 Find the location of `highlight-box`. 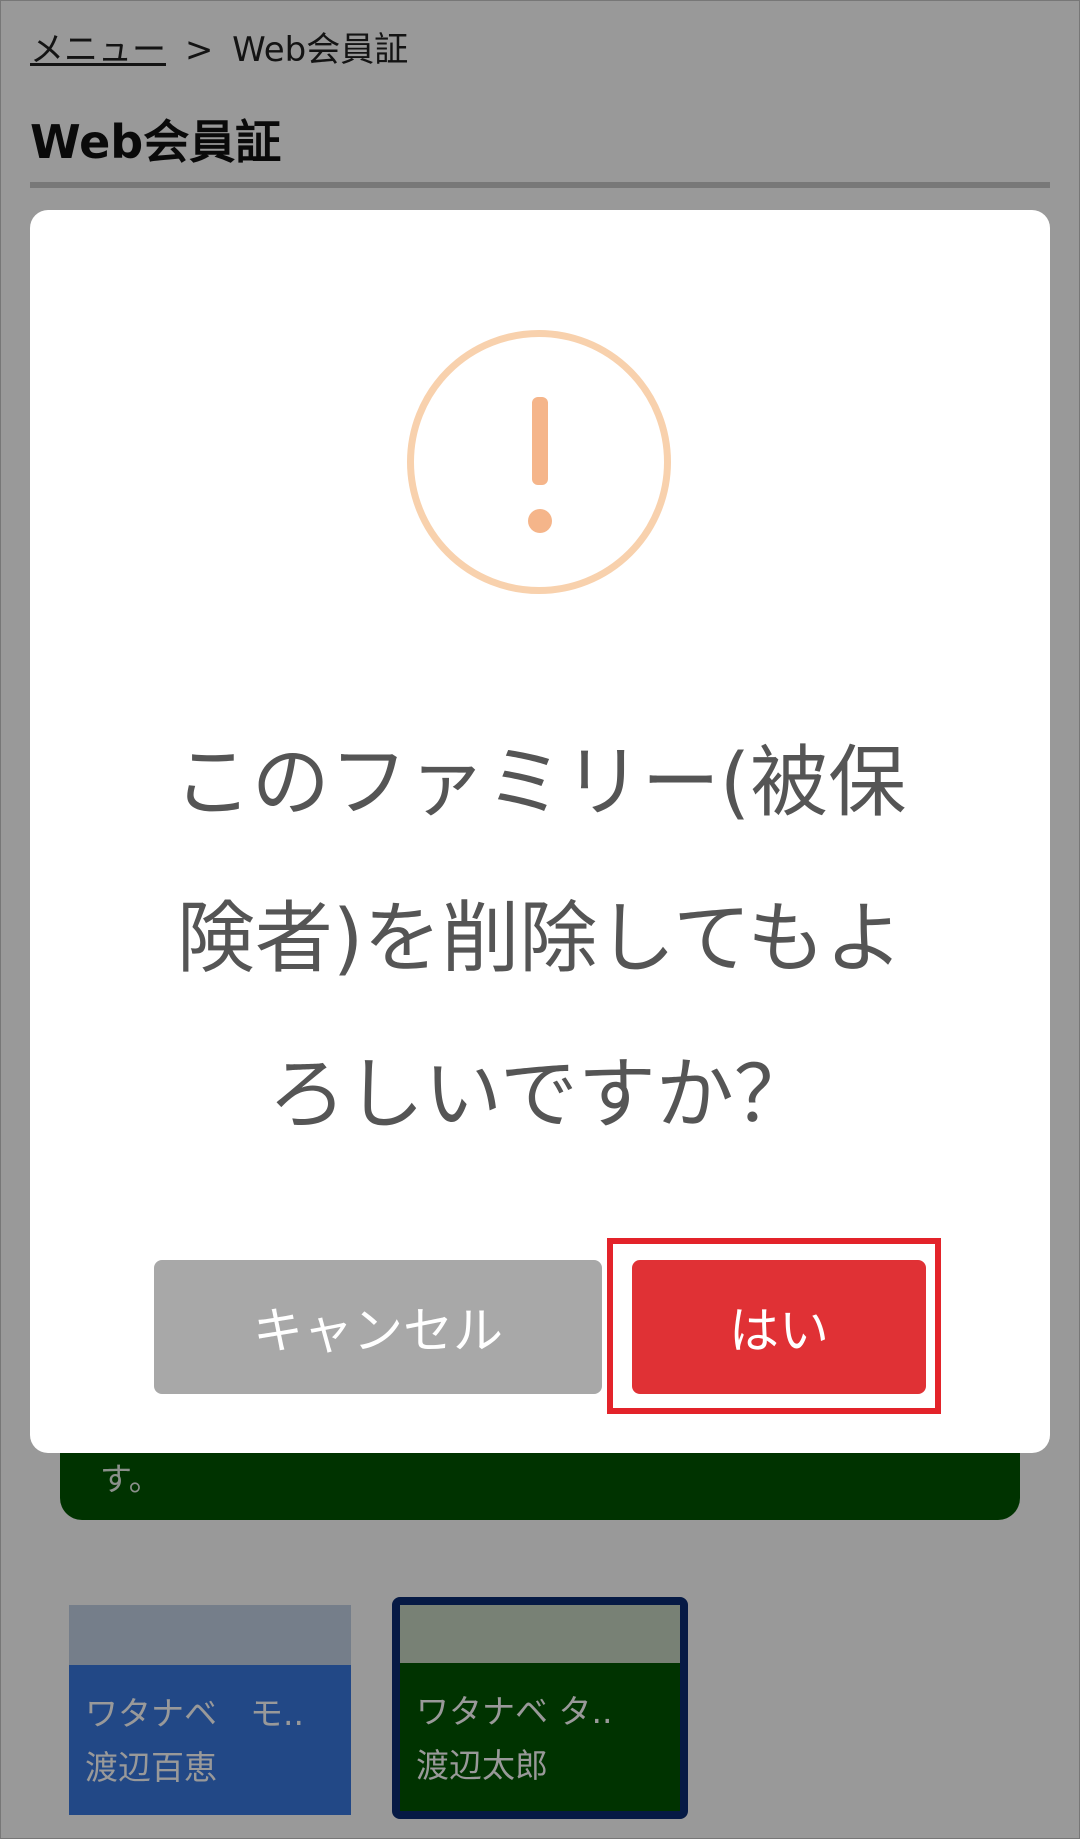

highlight-box is located at coordinates (774, 1326).